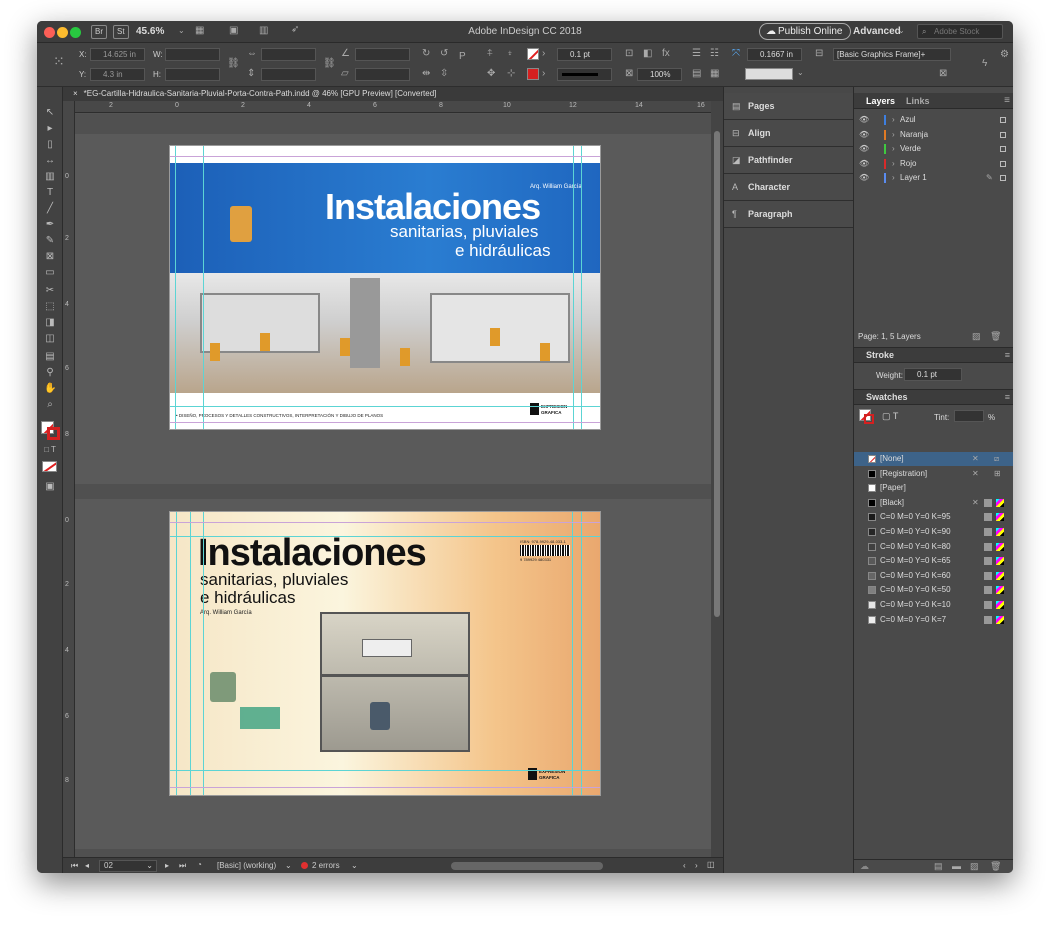  I want to click on tint-input, so click(969, 416).